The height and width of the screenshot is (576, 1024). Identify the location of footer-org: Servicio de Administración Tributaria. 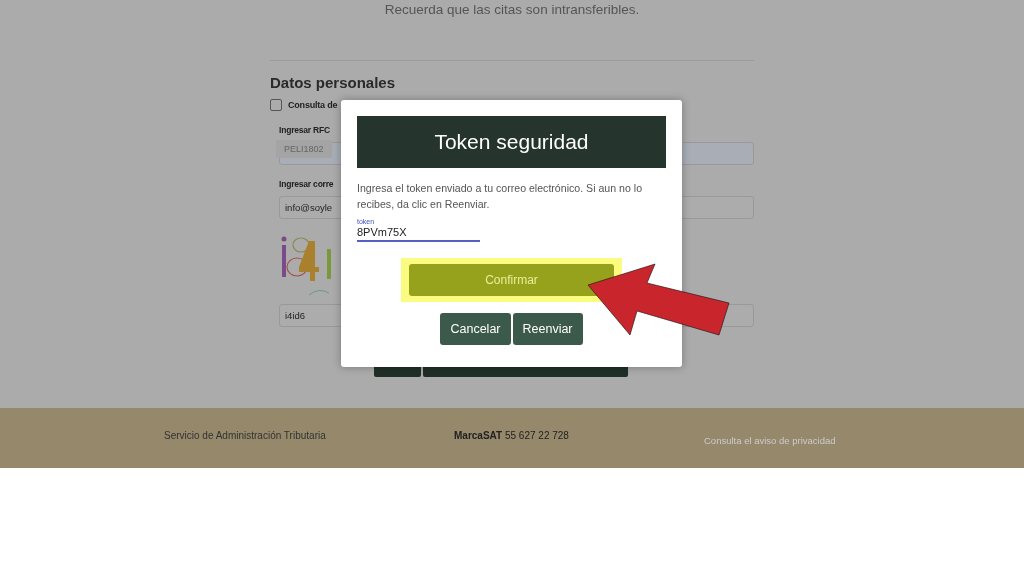
(245, 435).